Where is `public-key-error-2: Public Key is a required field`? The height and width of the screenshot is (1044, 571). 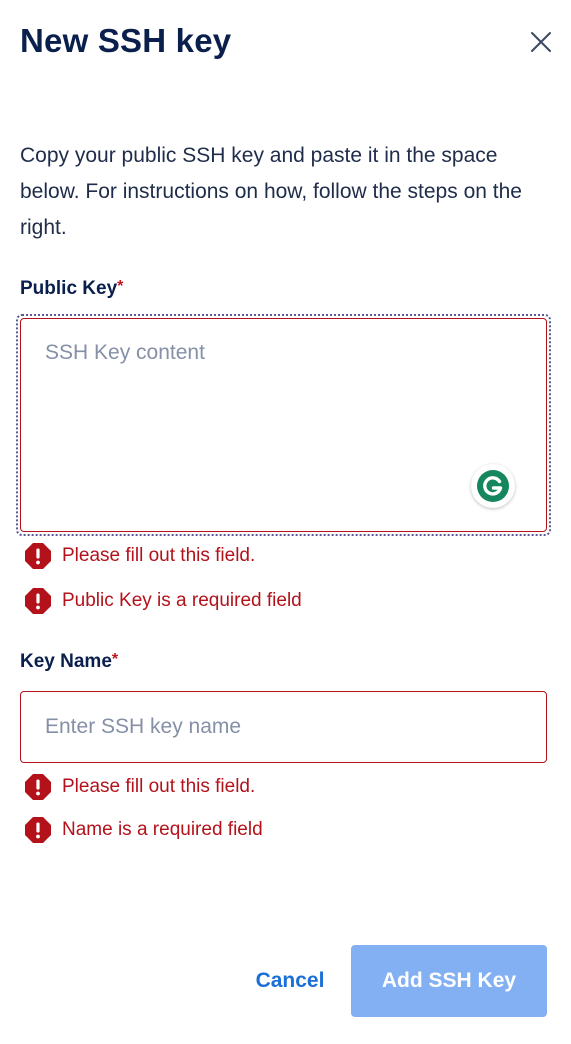 public-key-error-2: Public Key is a required field is located at coordinates (163, 601).